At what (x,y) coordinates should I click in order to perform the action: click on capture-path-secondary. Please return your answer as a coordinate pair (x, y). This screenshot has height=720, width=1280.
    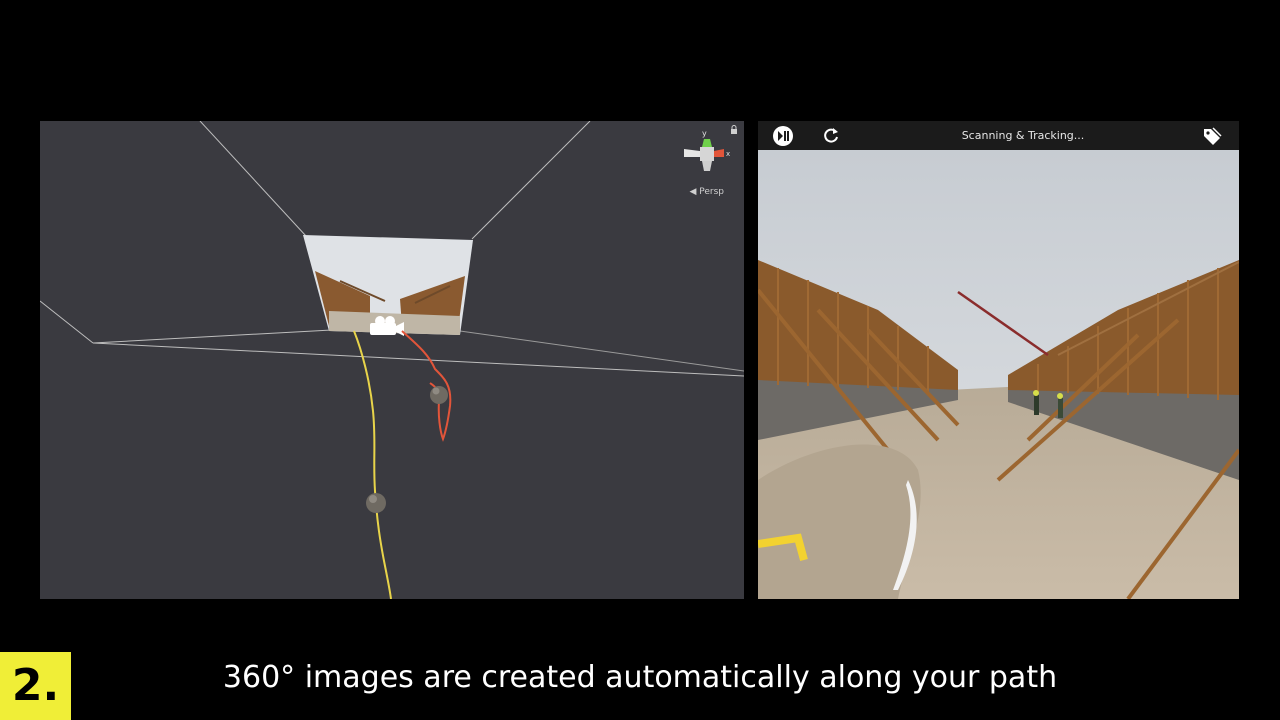
    Looking at the image, I should click on (426, 386).